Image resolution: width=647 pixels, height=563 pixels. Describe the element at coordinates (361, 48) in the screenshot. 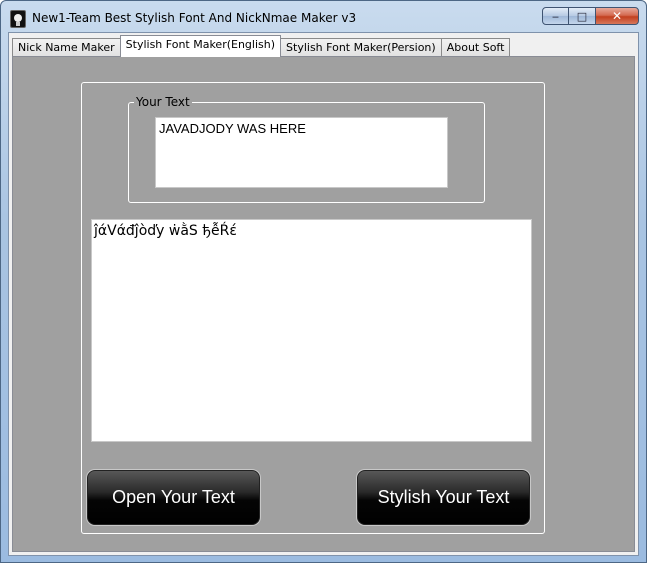

I see `tab-stylish-font-persian: Stylish Font Maker(Persion)` at that location.